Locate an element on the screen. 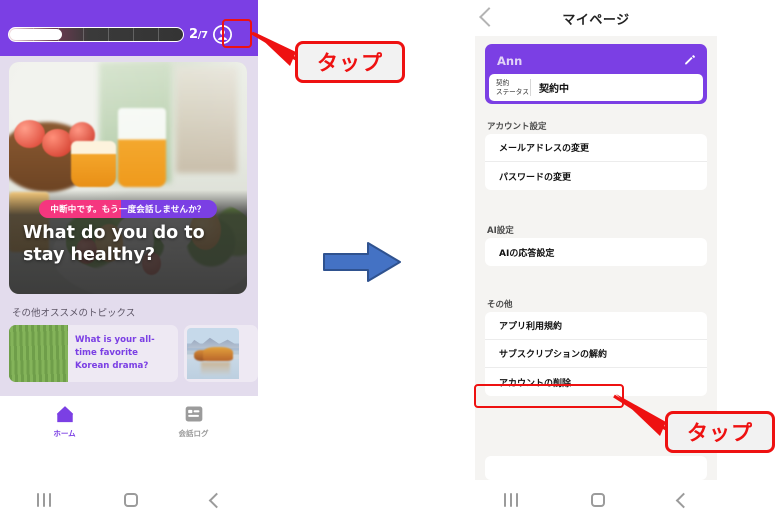 The height and width of the screenshot is (520, 780). section-heading-other: その他 is located at coordinates (500, 305).